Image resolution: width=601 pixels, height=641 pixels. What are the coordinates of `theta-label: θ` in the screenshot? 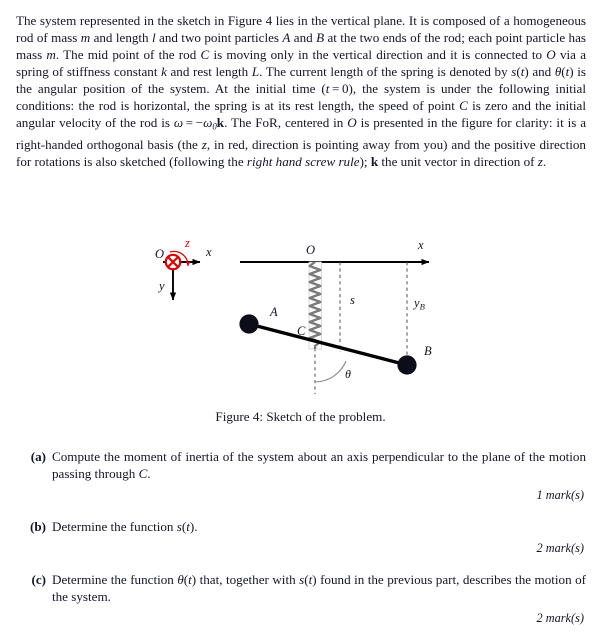 It's located at (348, 374).